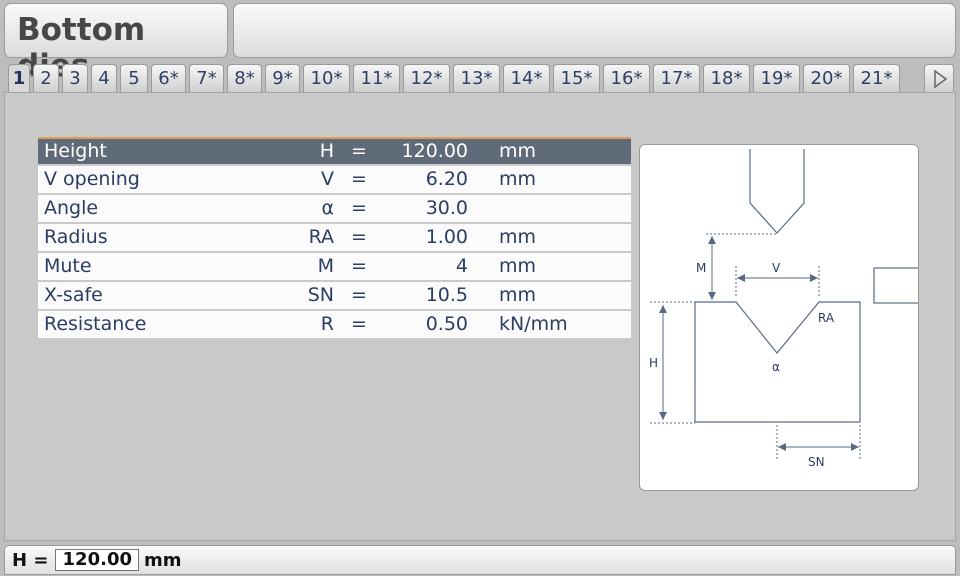  Describe the element at coordinates (826, 78) in the screenshot. I see `tab-20: 20*` at that location.